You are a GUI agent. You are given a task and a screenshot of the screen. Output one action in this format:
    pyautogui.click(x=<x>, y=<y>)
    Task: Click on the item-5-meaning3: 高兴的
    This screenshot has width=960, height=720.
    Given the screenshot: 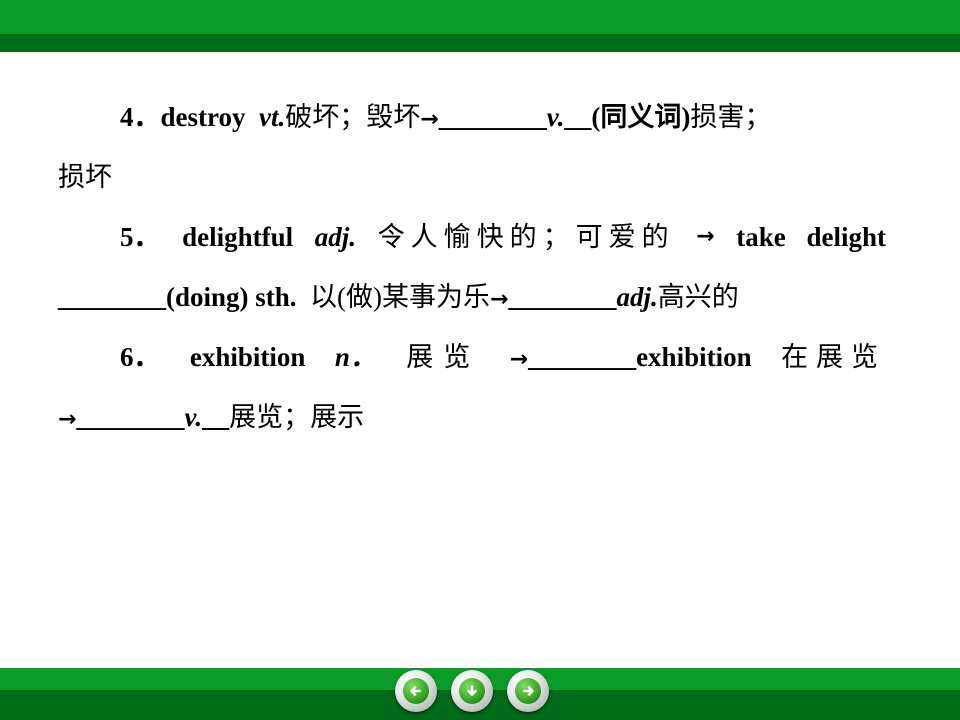 What is the action you would take?
    pyautogui.click(x=698, y=297)
    